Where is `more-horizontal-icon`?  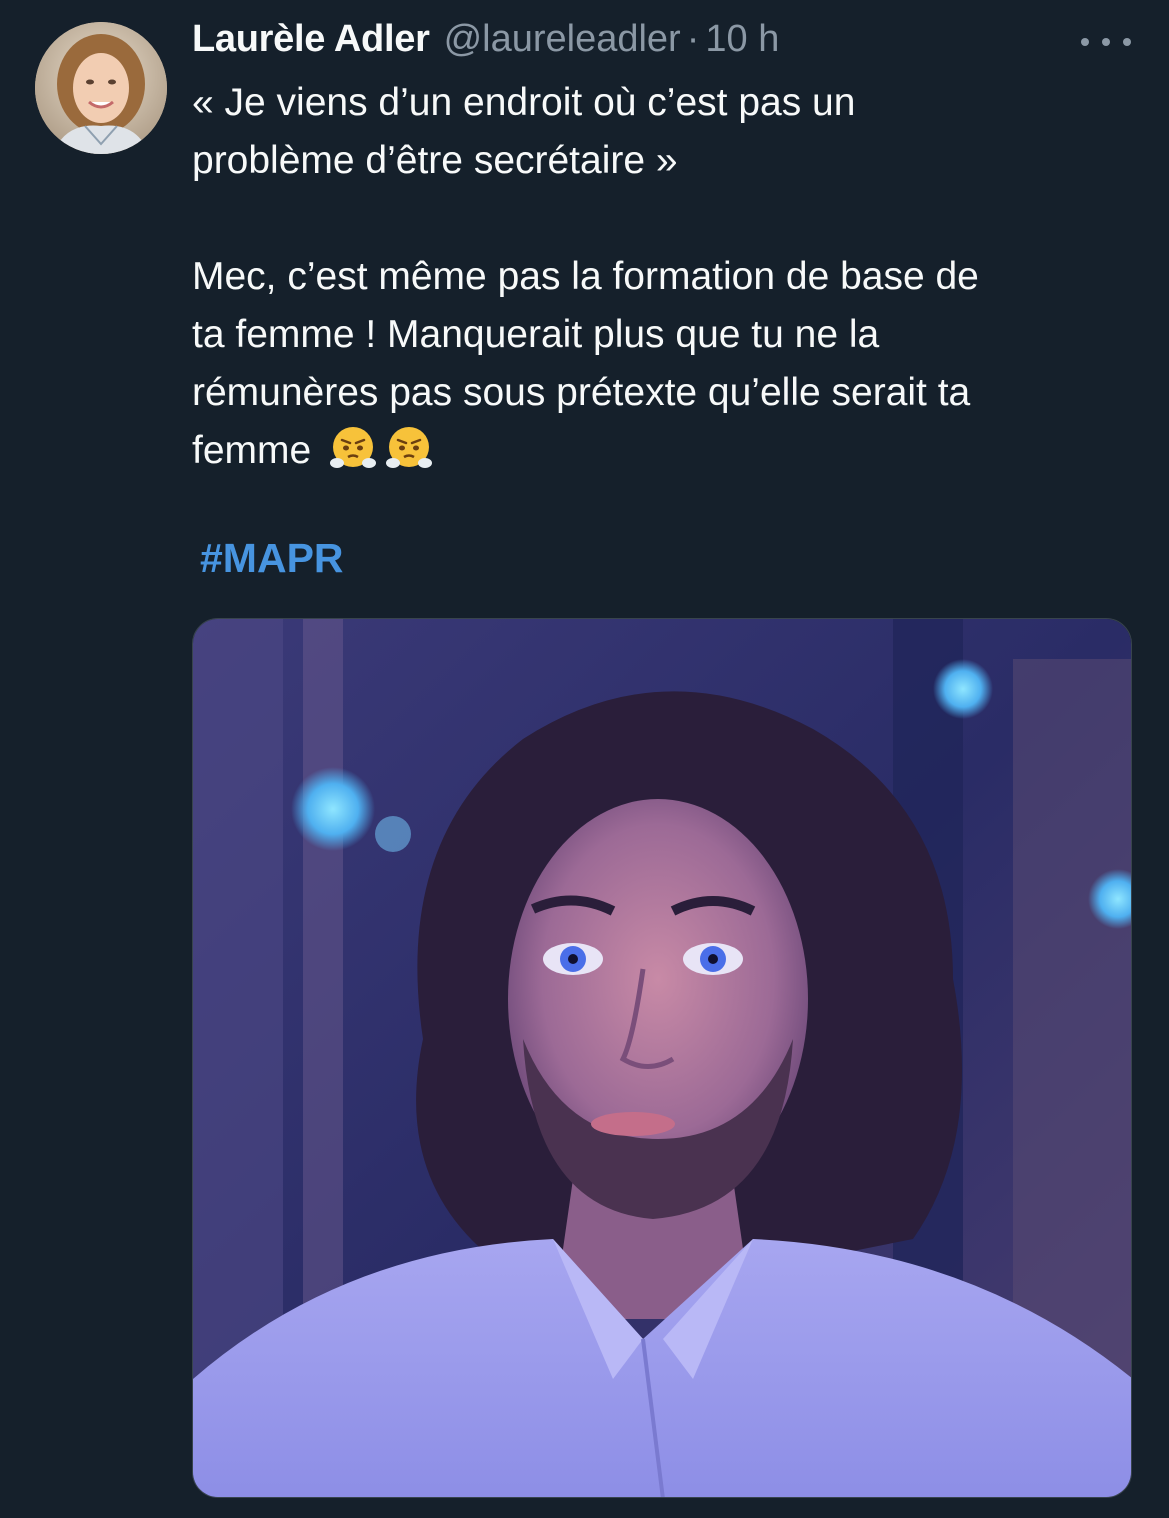 more-horizontal-icon is located at coordinates (1106, 42).